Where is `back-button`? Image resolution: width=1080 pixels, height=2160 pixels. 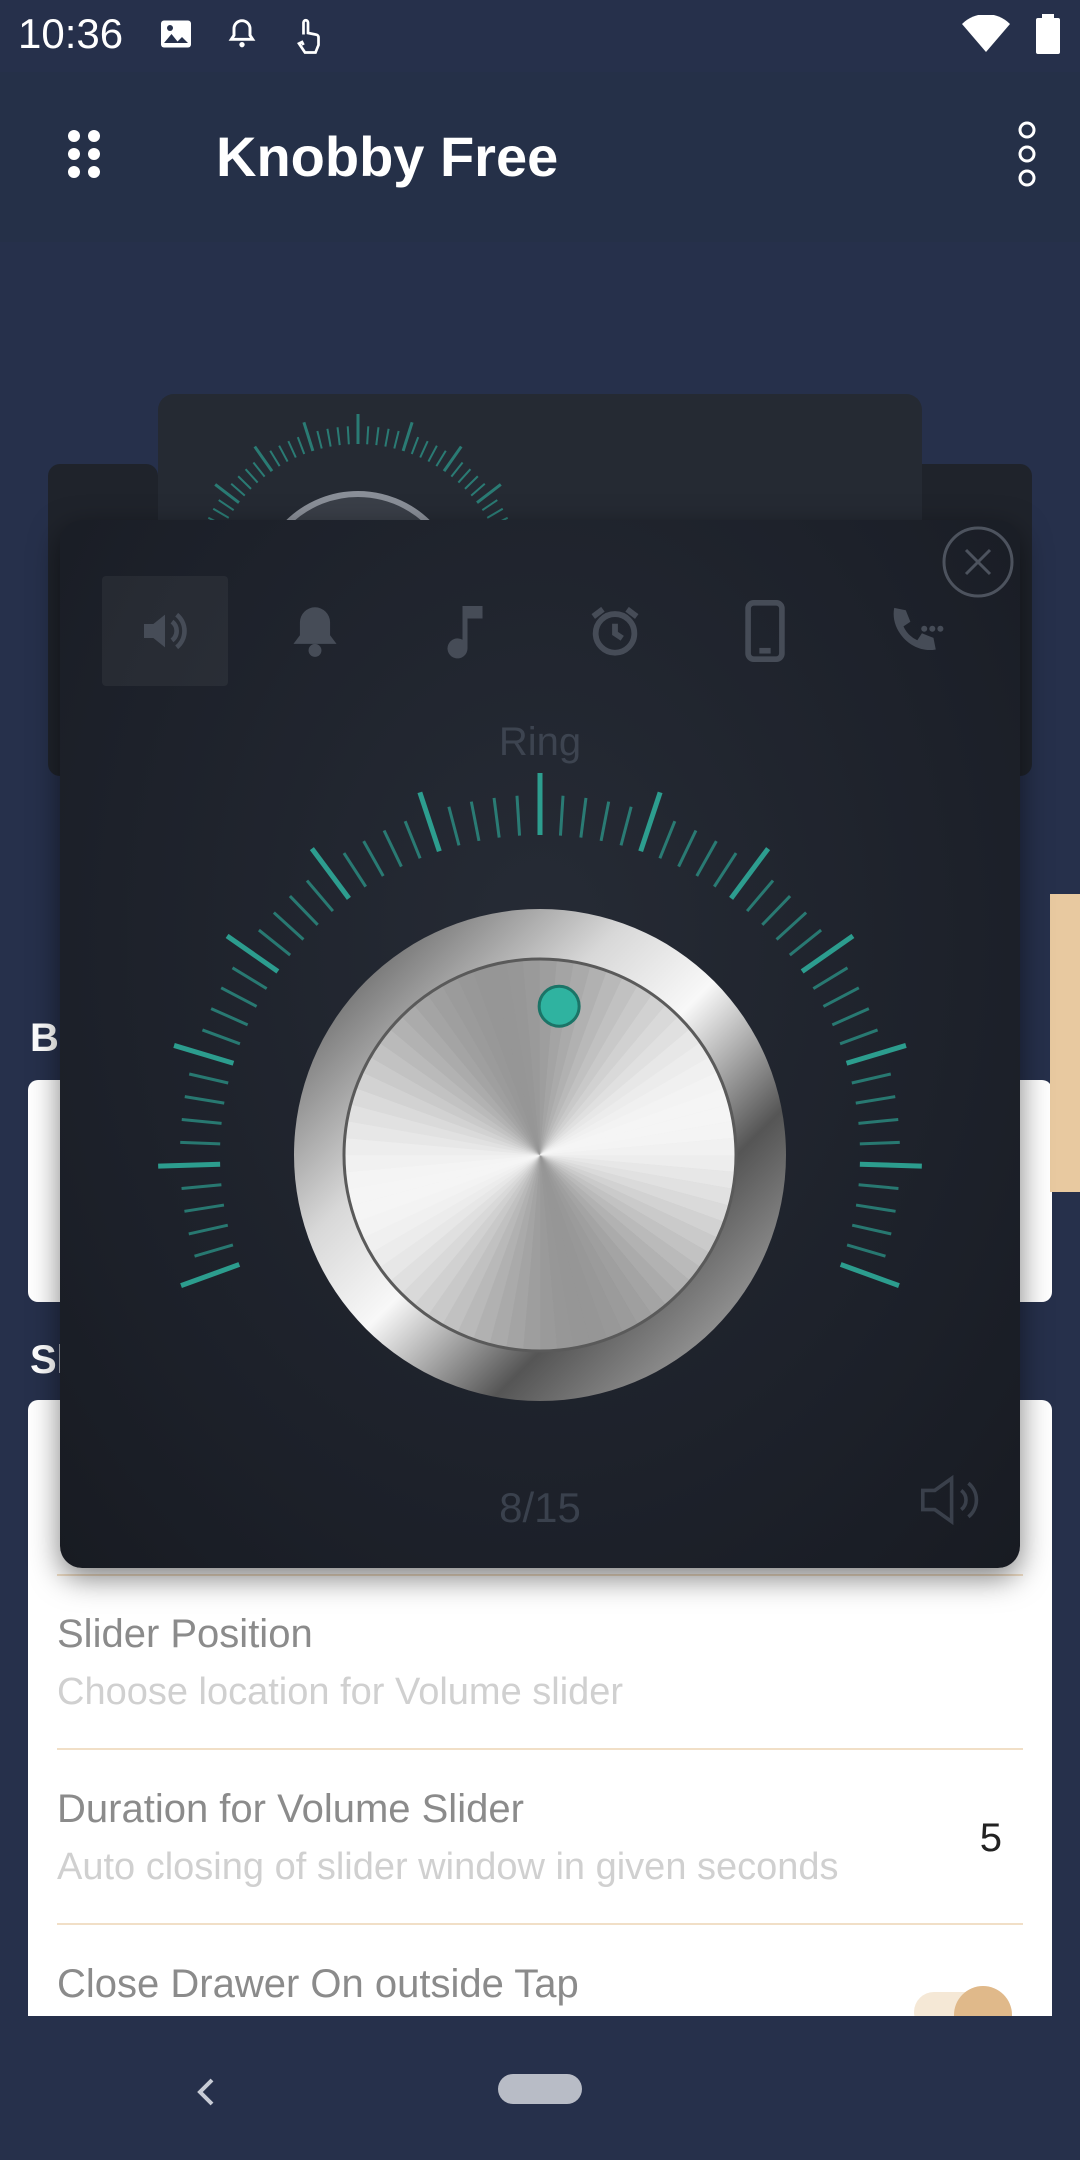
back-button is located at coordinates (206, 2092).